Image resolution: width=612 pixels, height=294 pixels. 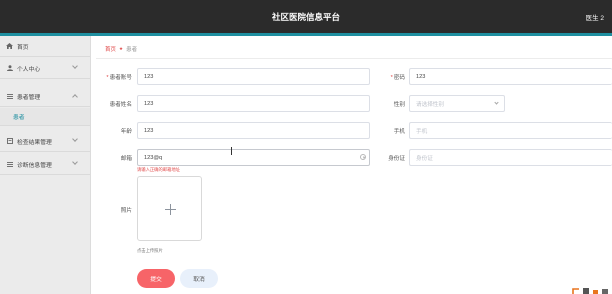 I want to click on photo-hint: 点击上传照片, so click(x=150, y=250).